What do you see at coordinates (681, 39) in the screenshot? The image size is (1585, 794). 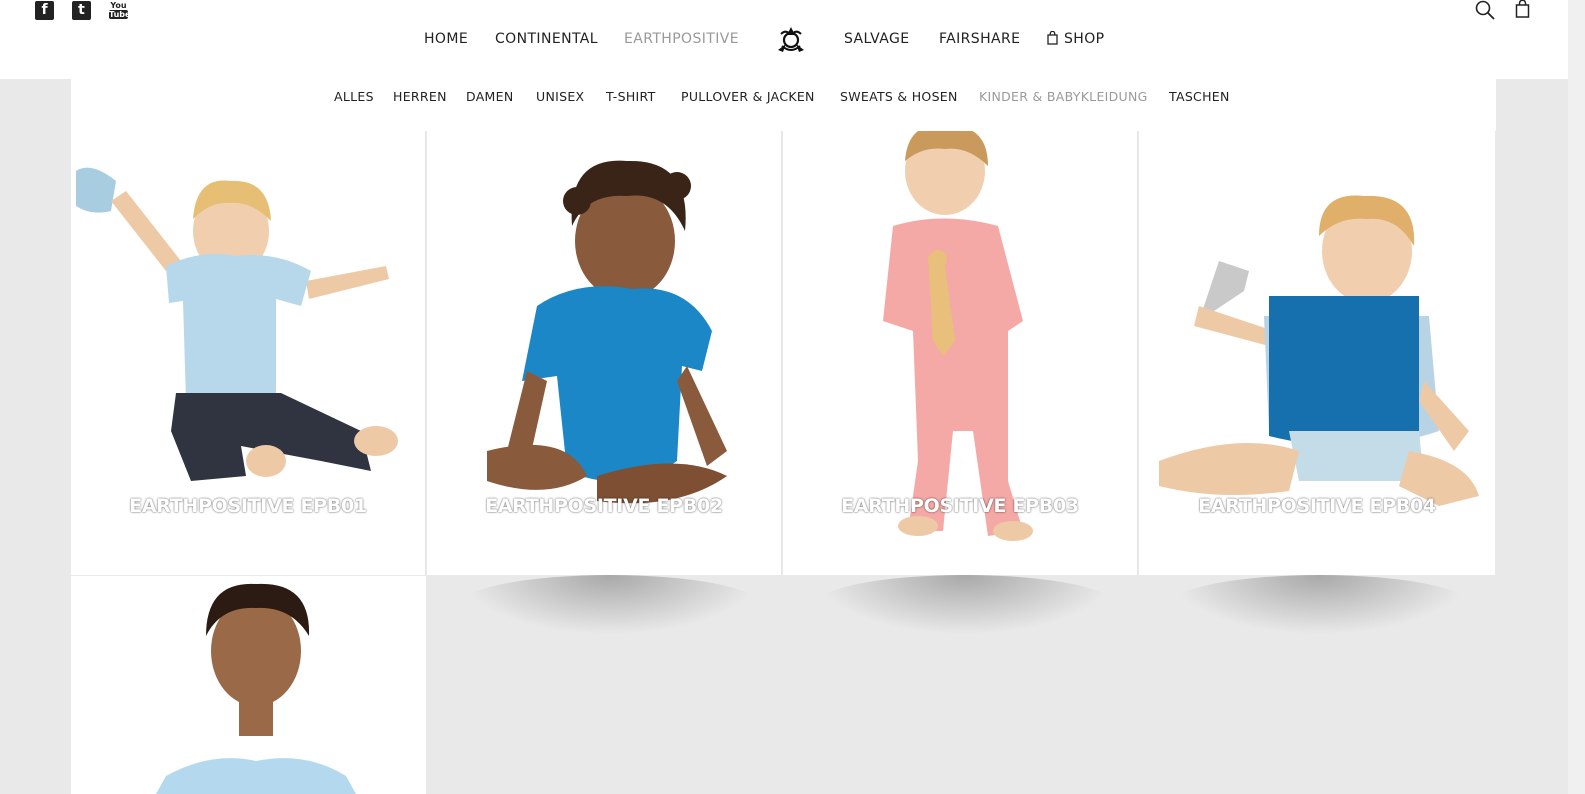 I see `nav-earthpositive: EARTHPOSITIVE` at bounding box center [681, 39].